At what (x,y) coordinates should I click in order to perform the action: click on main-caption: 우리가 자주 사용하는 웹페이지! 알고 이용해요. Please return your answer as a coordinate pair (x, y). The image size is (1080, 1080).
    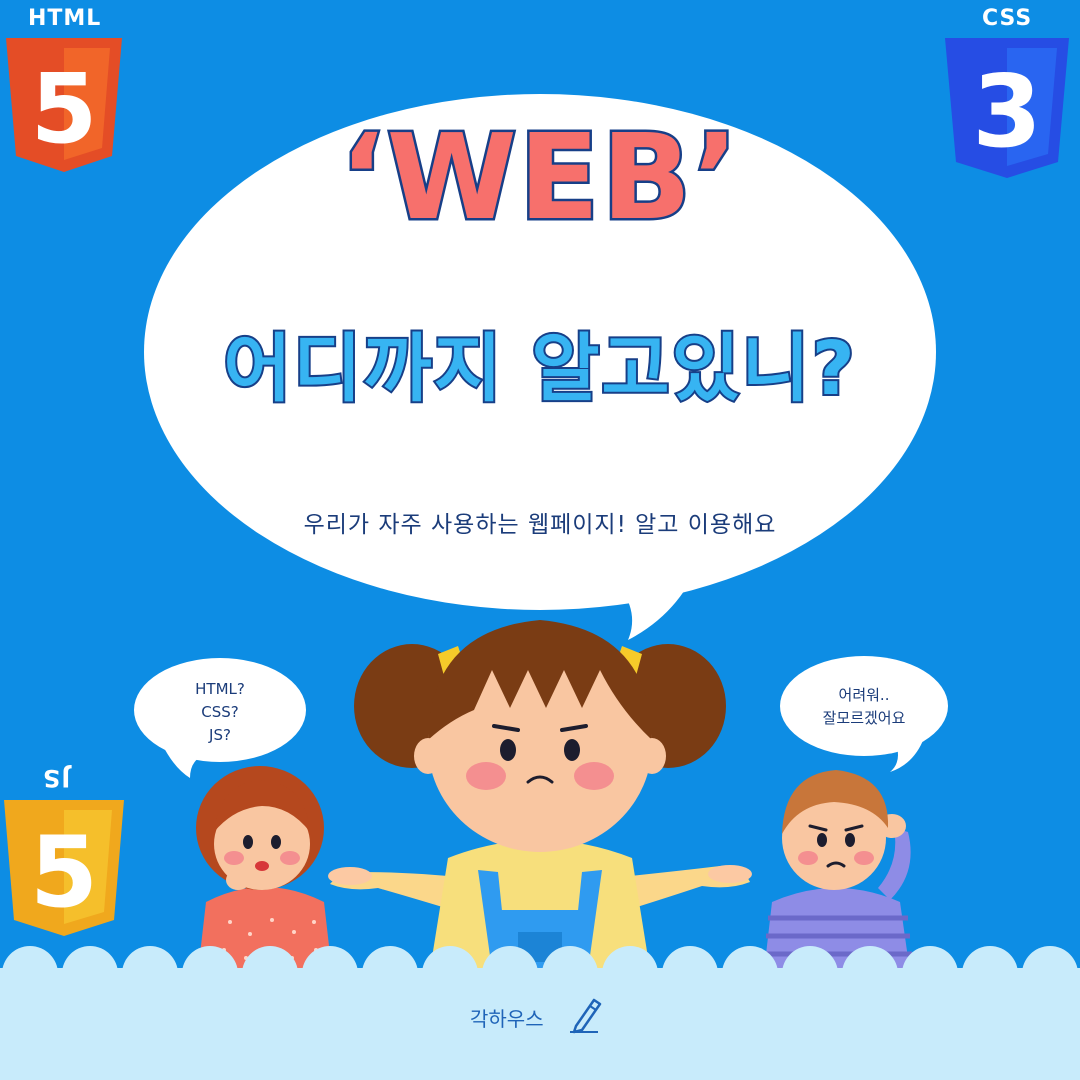
    Looking at the image, I should click on (540, 525).